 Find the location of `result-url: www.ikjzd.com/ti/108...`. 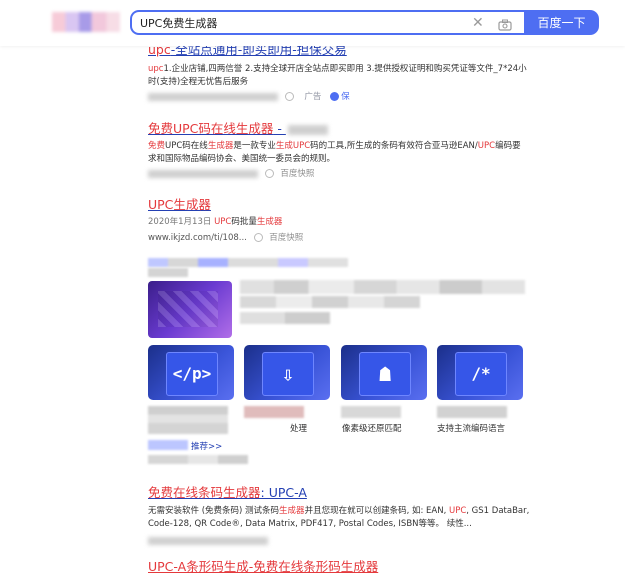

result-url: www.ikjzd.com/ti/108... is located at coordinates (197, 238).